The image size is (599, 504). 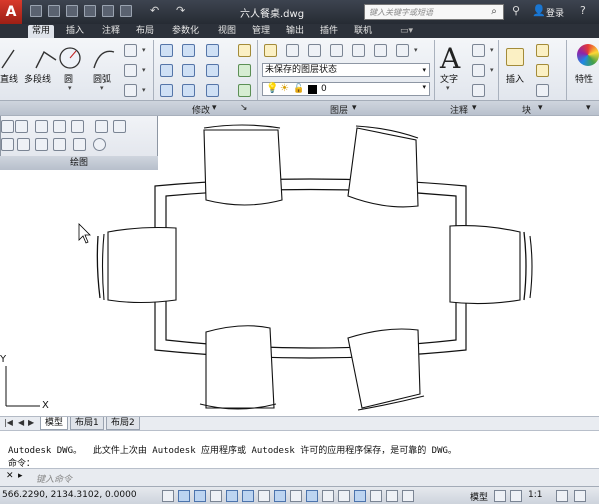 I want to click on properties-icon, so click(x=588, y=55).